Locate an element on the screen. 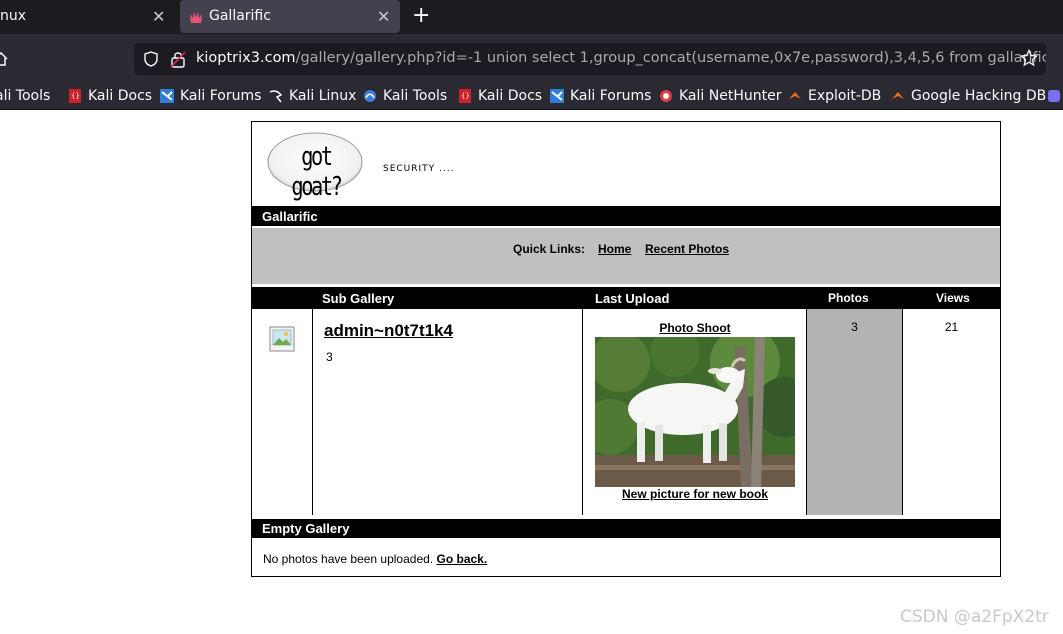 The height and width of the screenshot is (634, 1063). bookmark-label: Kali NetHunter is located at coordinates (730, 96).